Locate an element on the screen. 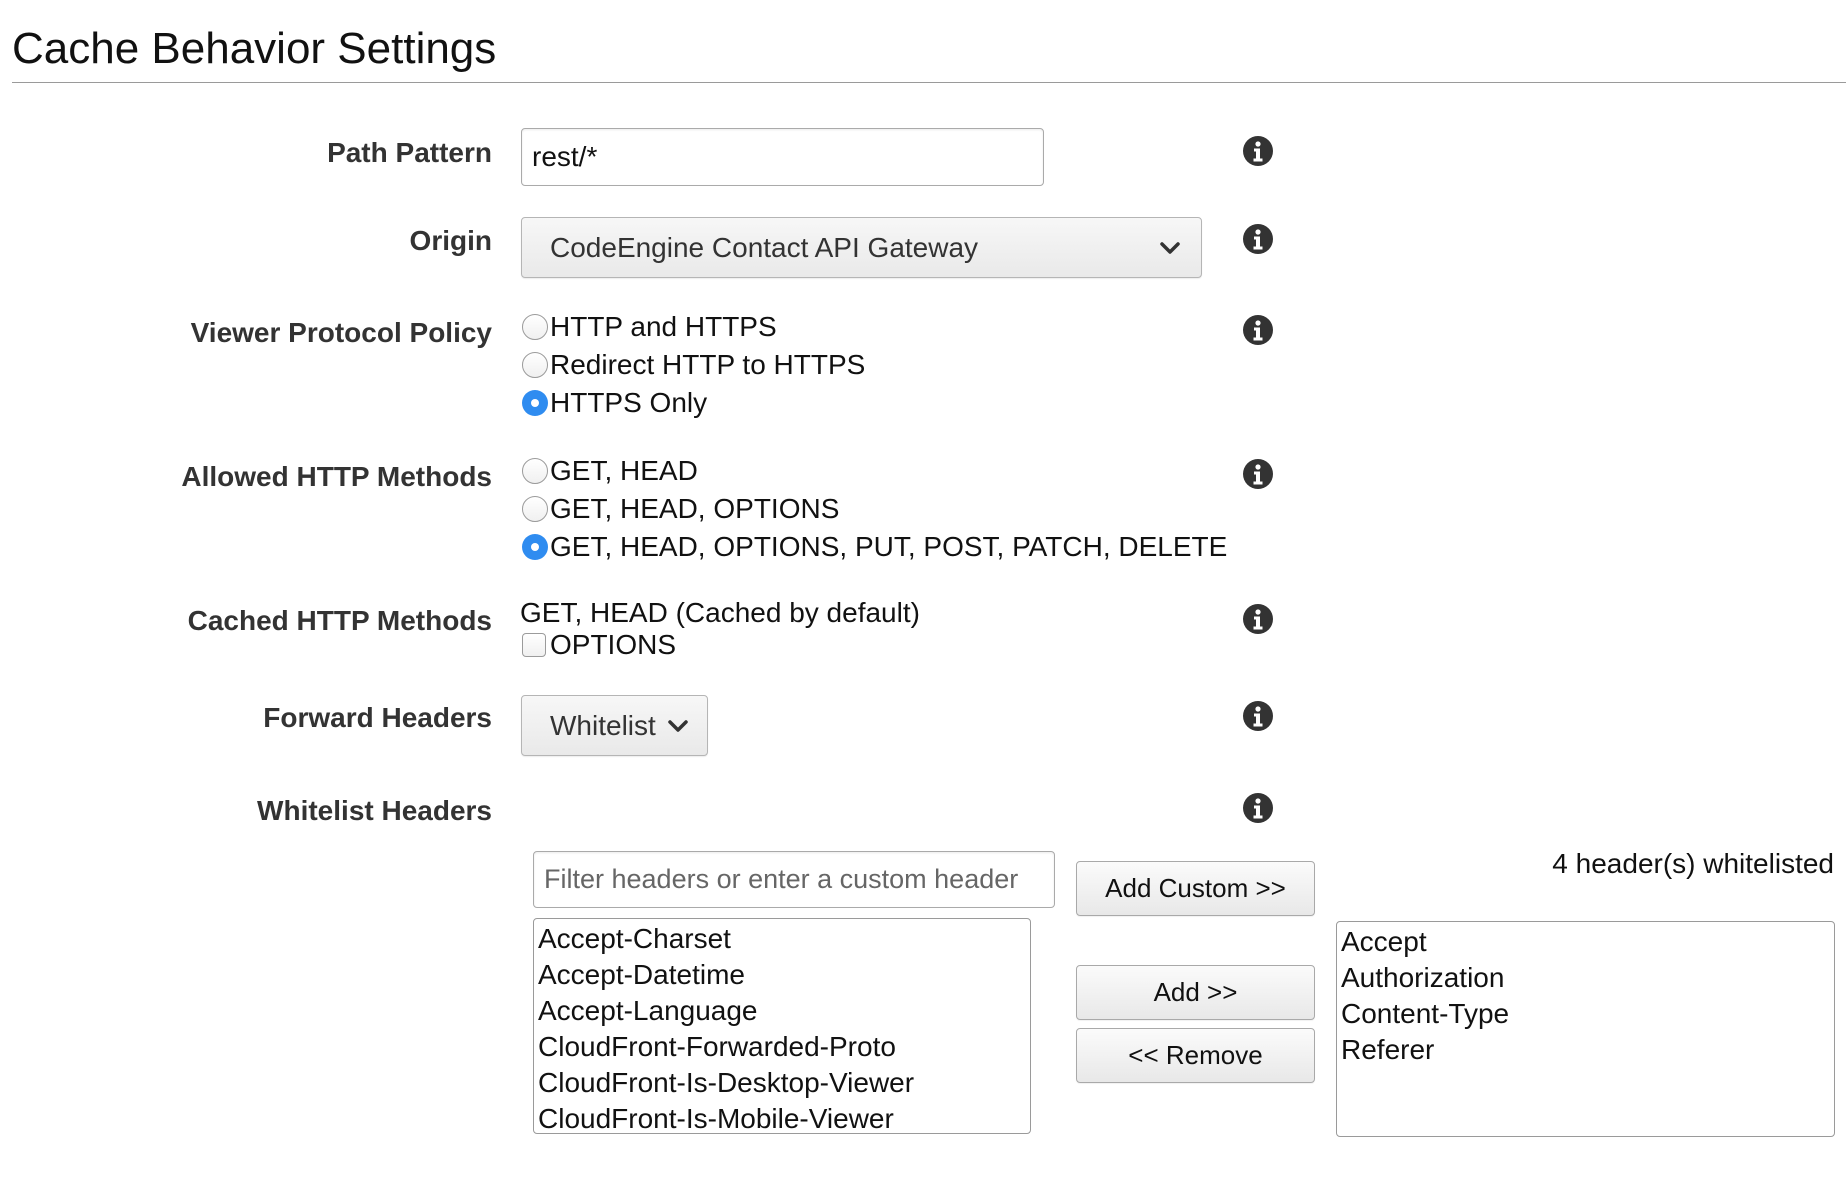 The width and height of the screenshot is (1846, 1178). radio-label: GET, HEAD is located at coordinates (624, 470).